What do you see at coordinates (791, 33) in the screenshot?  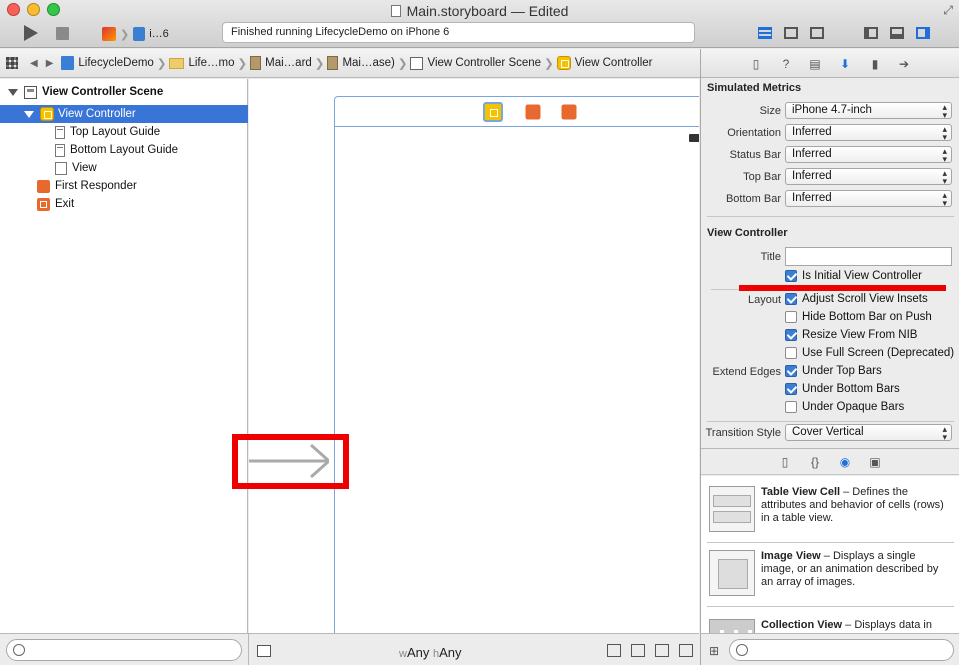 I see `assistant-editor-button` at bounding box center [791, 33].